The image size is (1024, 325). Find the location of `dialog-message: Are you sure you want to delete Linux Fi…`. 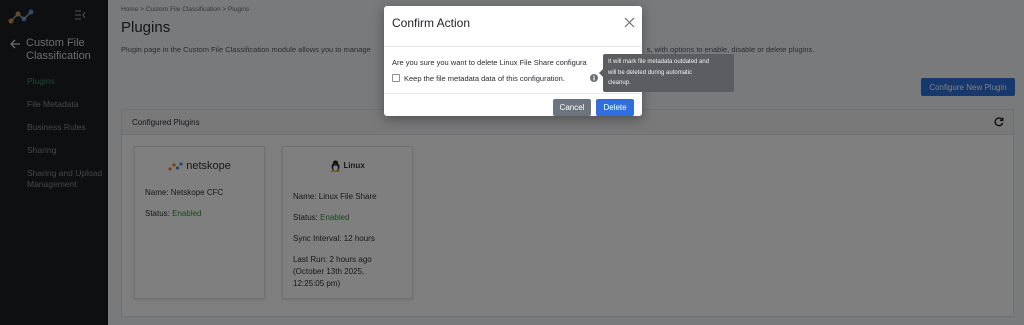

dialog-message: Are you sure you want to delete Linux Fi… is located at coordinates (489, 62).